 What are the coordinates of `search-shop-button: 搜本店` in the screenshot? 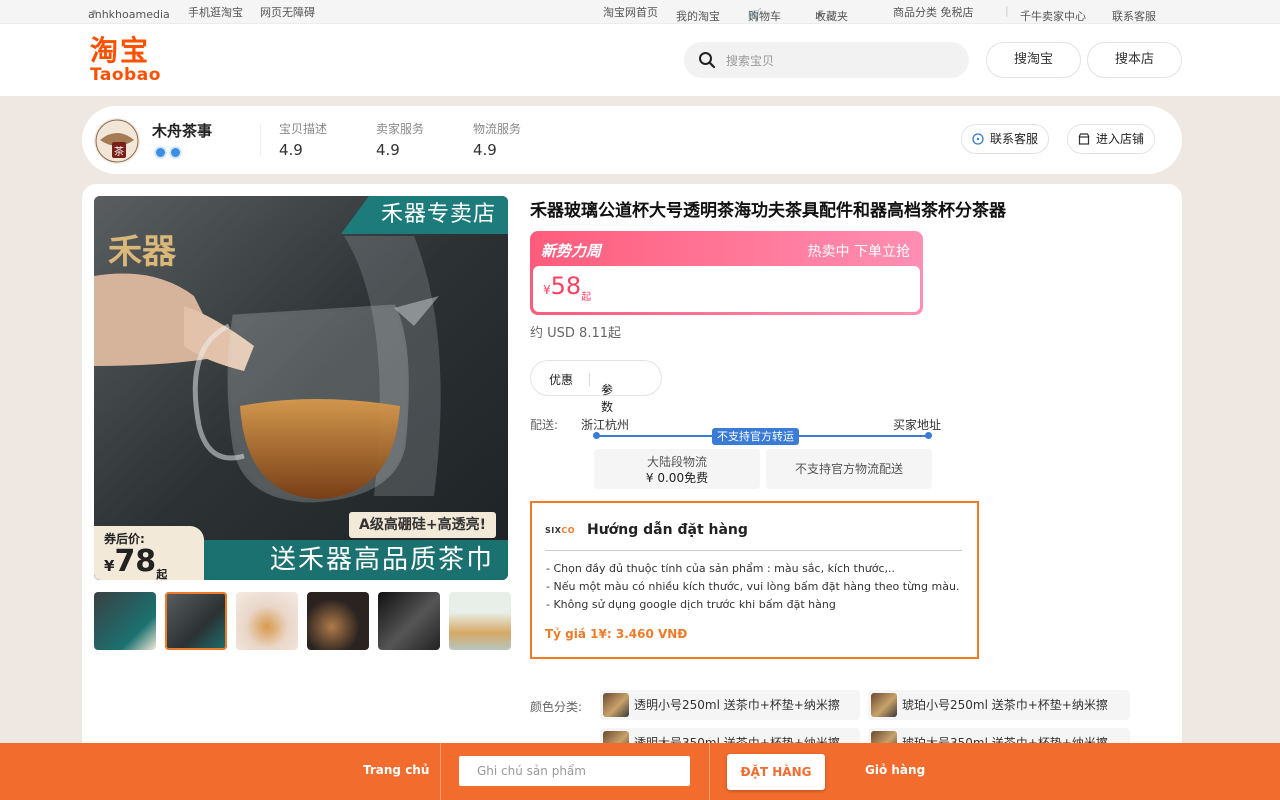 It's located at (1134, 60).